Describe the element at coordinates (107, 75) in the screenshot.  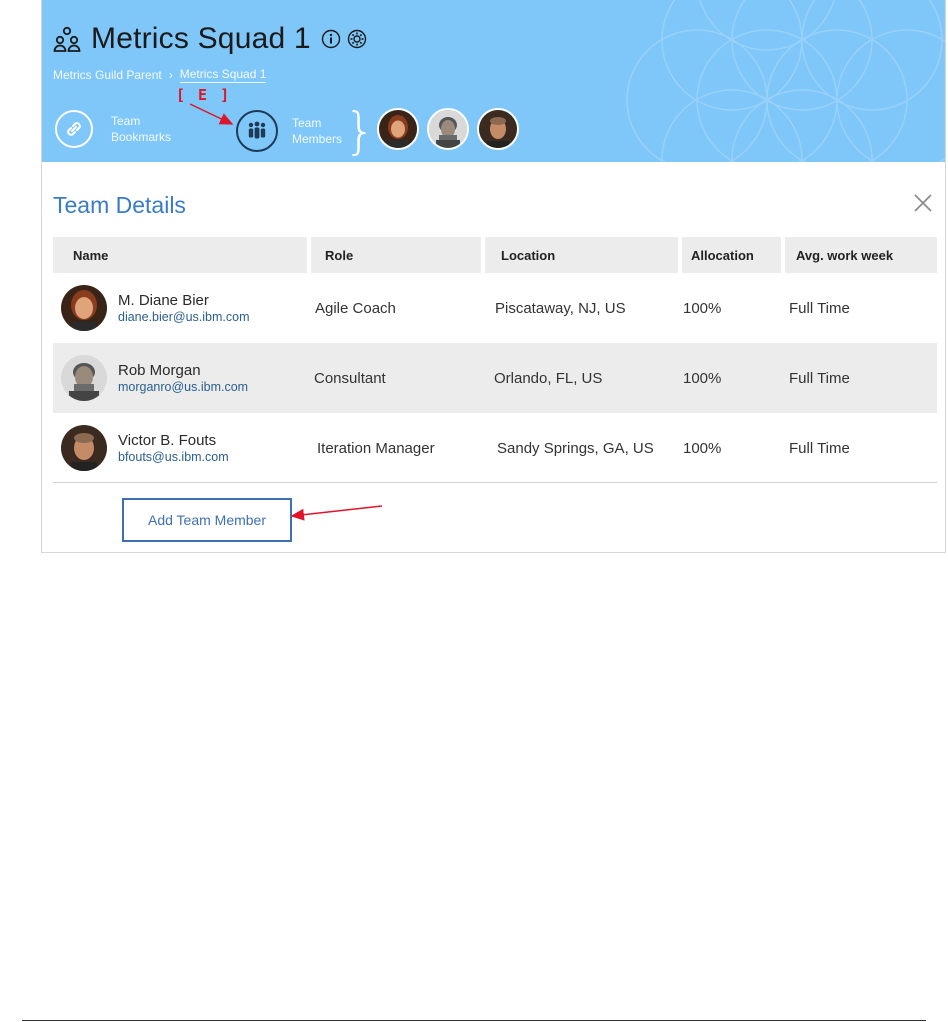
I see `breadcrumb-parent: Metrics Guild Parent` at that location.